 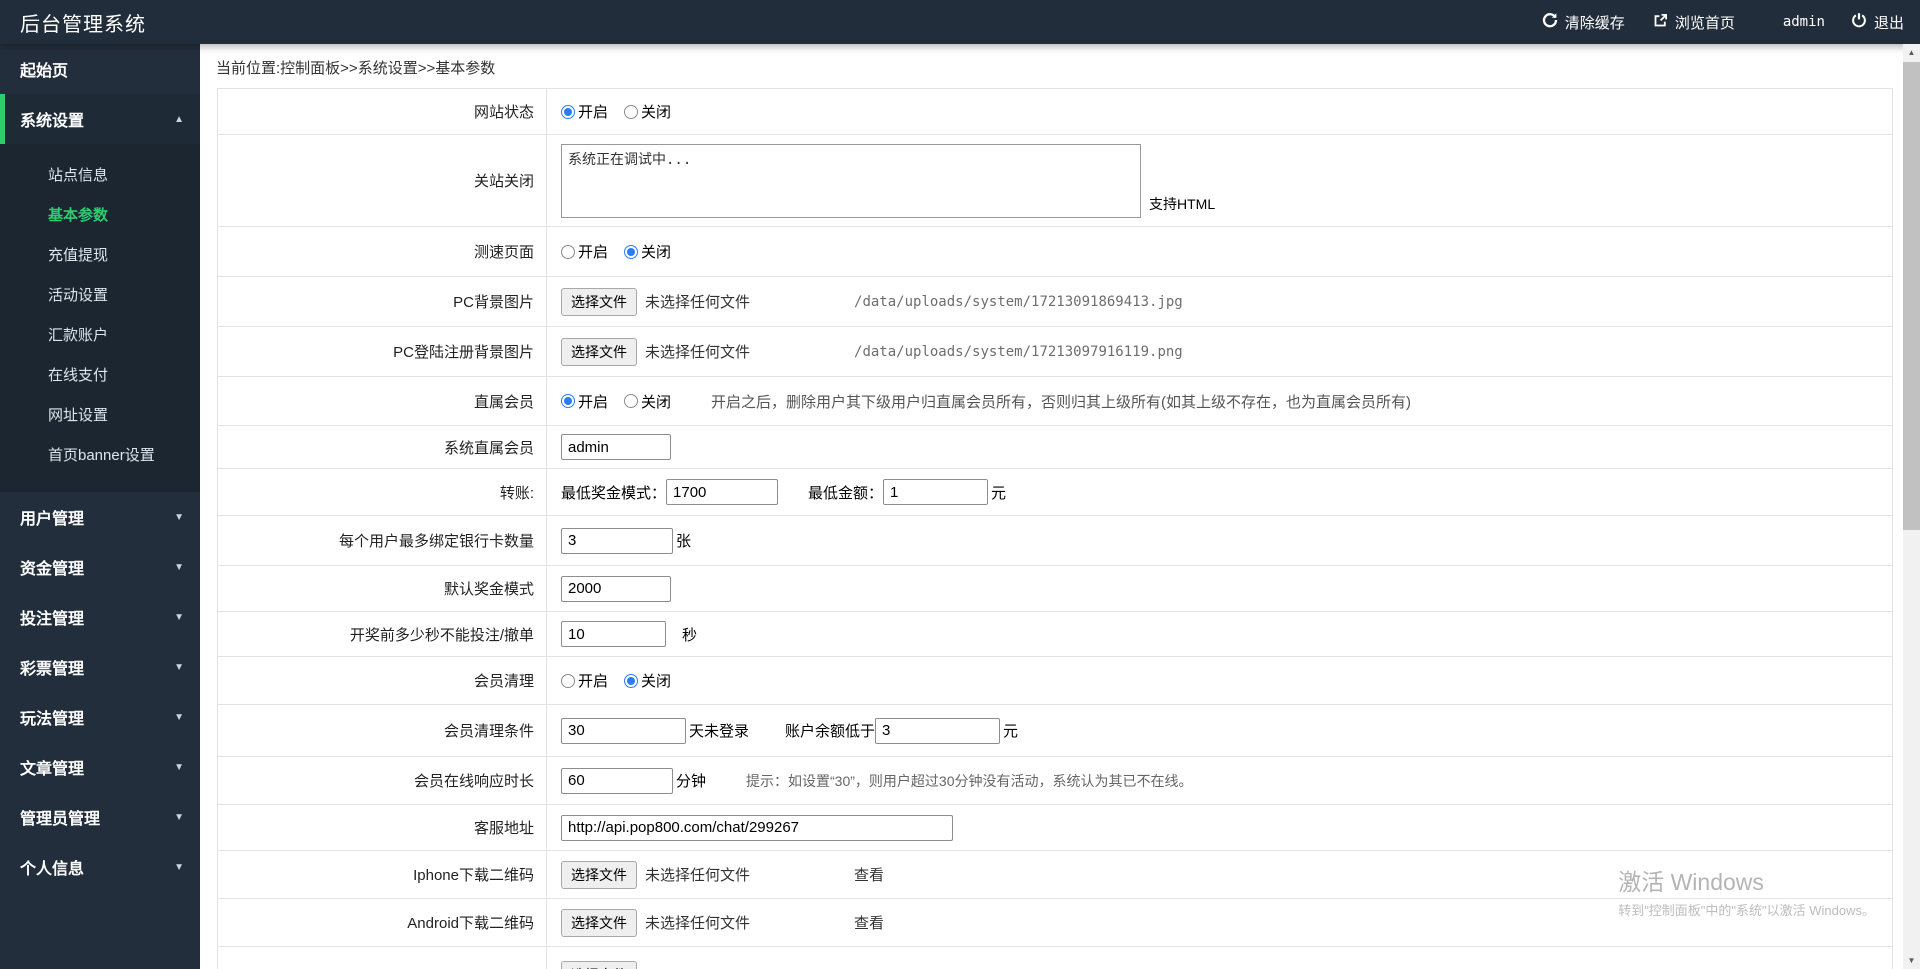 What do you see at coordinates (100, 617) in the screenshot?
I see `sidebar-item-bet-mgmt: 投注管理 ▼` at bounding box center [100, 617].